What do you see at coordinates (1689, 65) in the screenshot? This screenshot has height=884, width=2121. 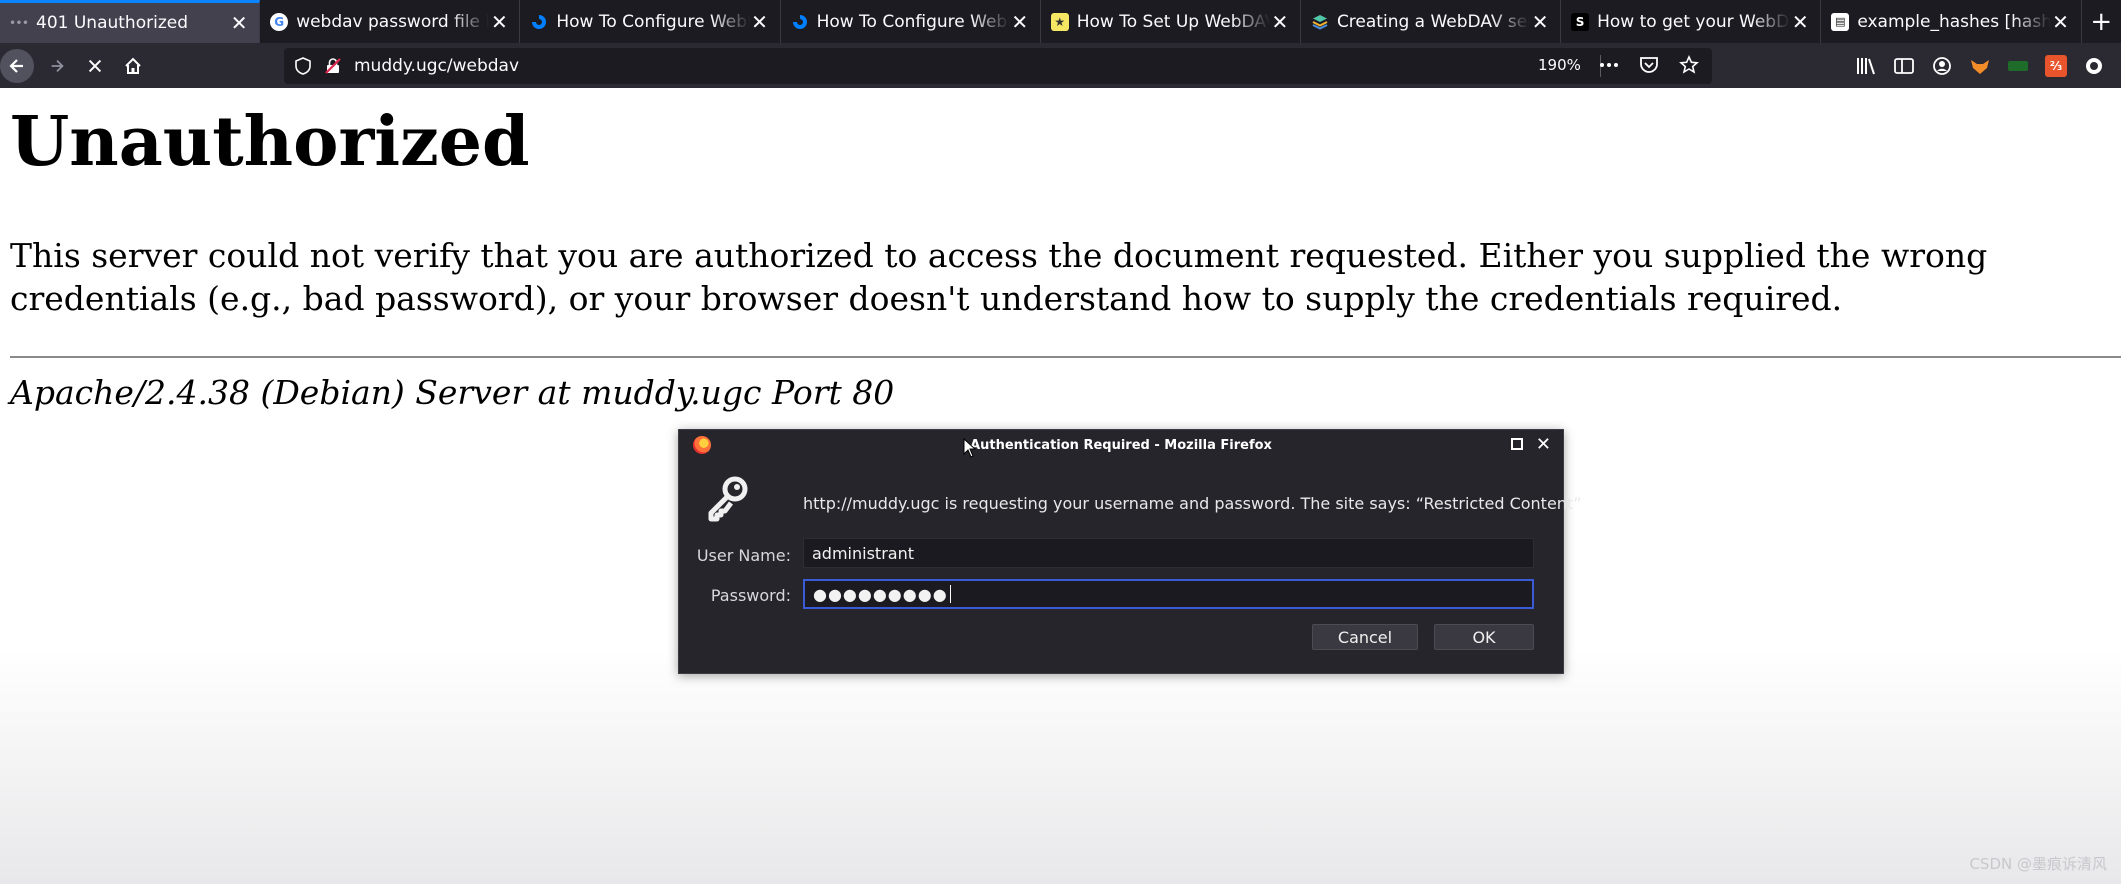 I see `bookmark-star-icon` at bounding box center [1689, 65].